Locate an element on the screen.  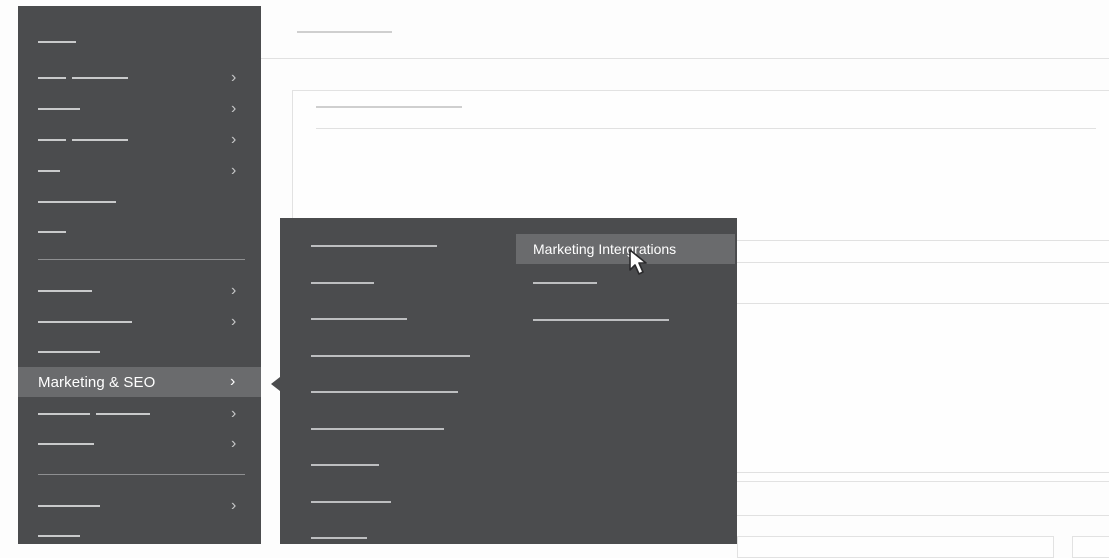
mouse-pointer-icon is located at coordinates (638, 262).